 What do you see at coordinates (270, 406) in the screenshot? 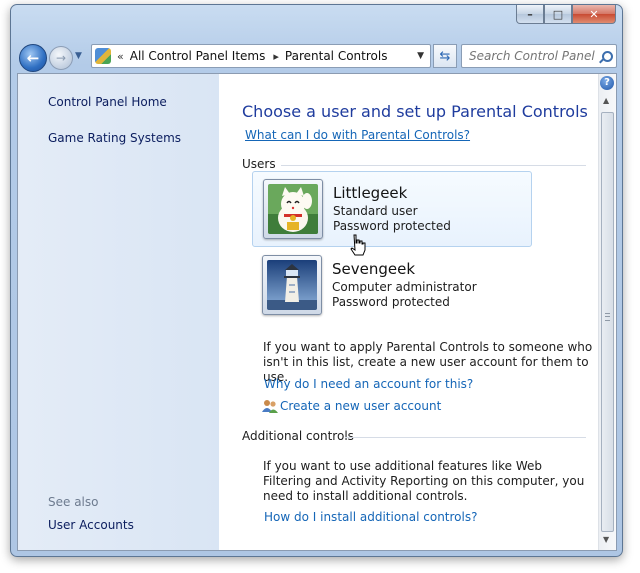
I see `users-icon` at bounding box center [270, 406].